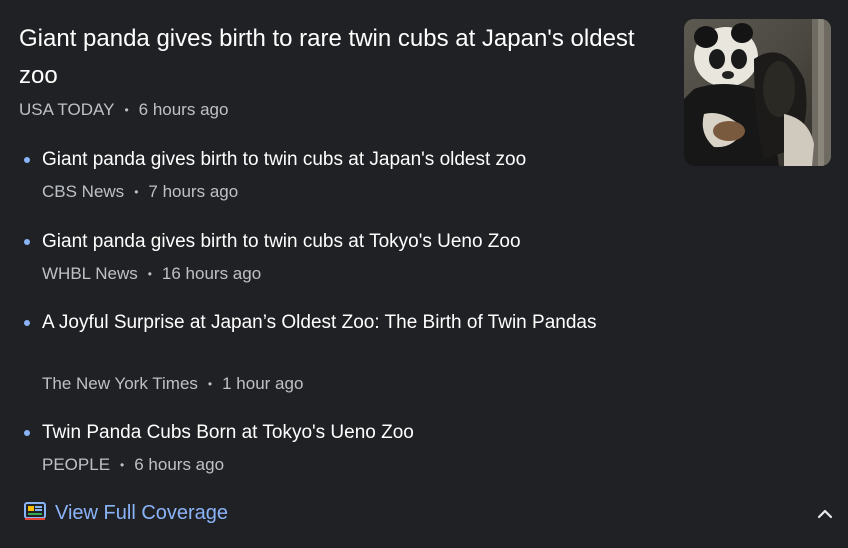 This screenshot has height=548, width=848. I want to click on story-time: 6 hours ago, so click(179, 464).